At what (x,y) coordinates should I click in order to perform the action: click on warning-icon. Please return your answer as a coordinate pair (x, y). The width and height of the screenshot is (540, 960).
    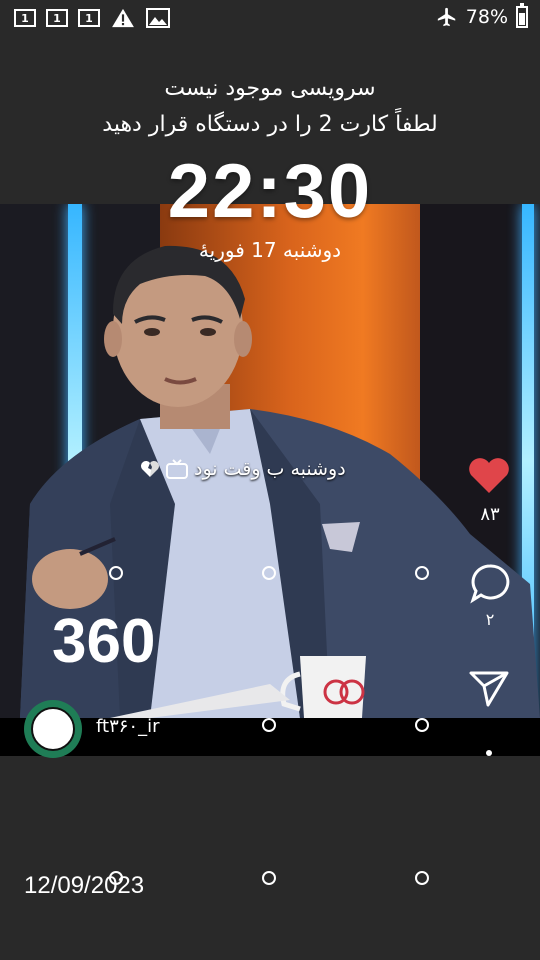
    Looking at the image, I should click on (123, 18).